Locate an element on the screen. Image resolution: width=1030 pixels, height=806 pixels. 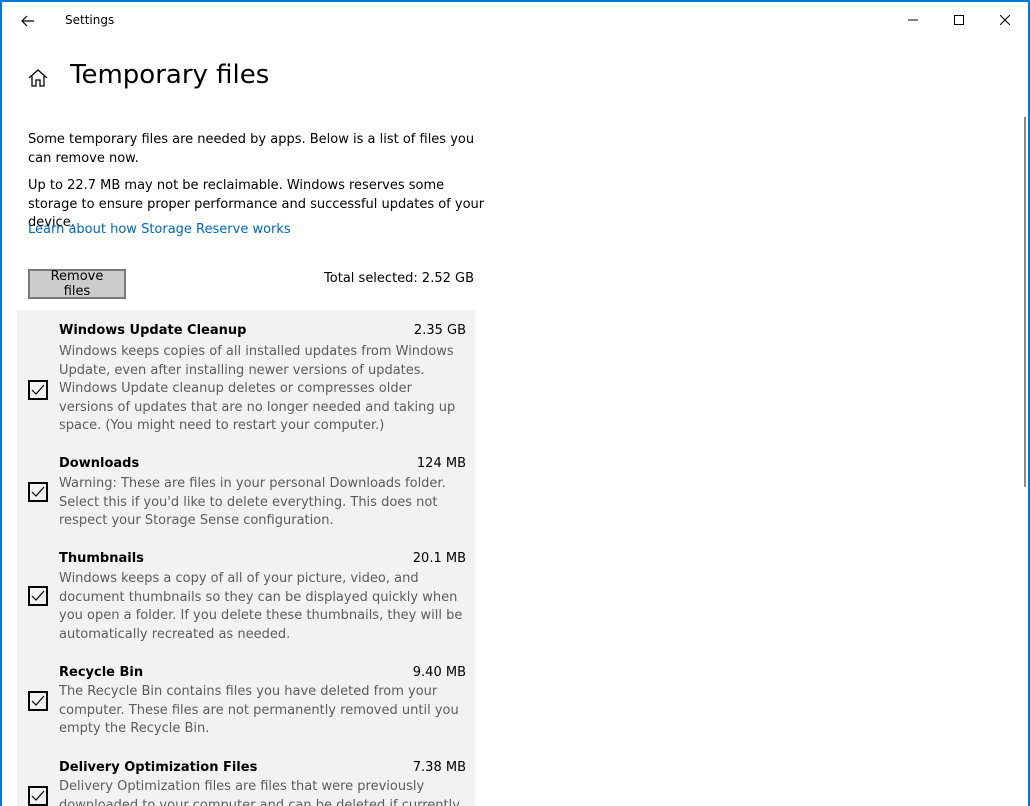
item-size: 7.38 MB is located at coordinates (439, 767).